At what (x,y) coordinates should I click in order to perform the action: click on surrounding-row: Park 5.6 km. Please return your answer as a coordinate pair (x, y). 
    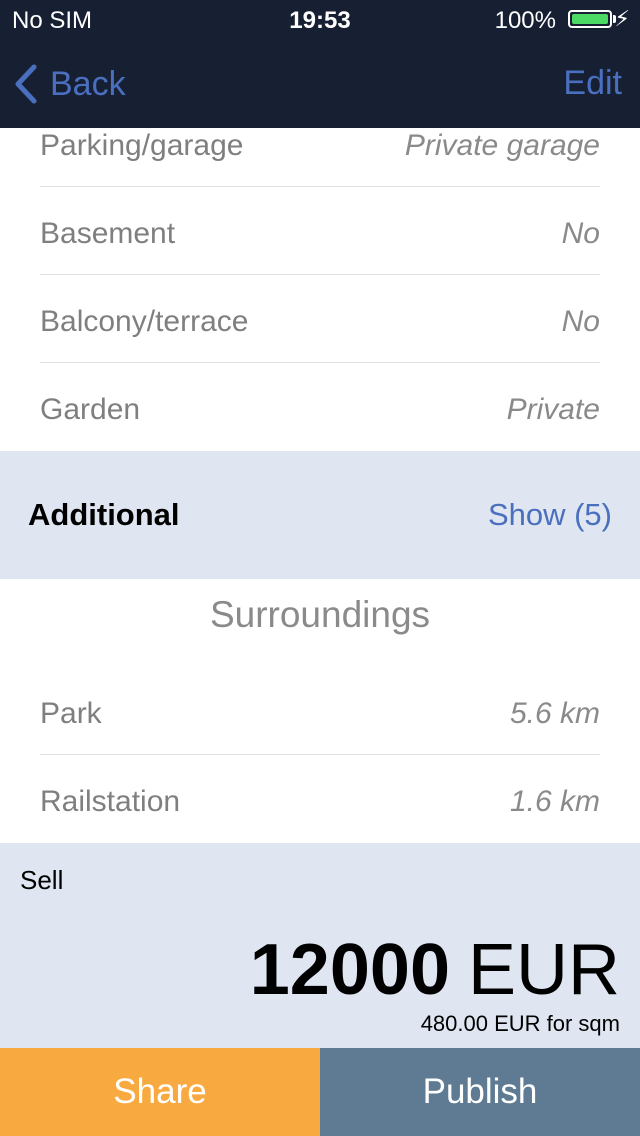
    Looking at the image, I should click on (320, 714).